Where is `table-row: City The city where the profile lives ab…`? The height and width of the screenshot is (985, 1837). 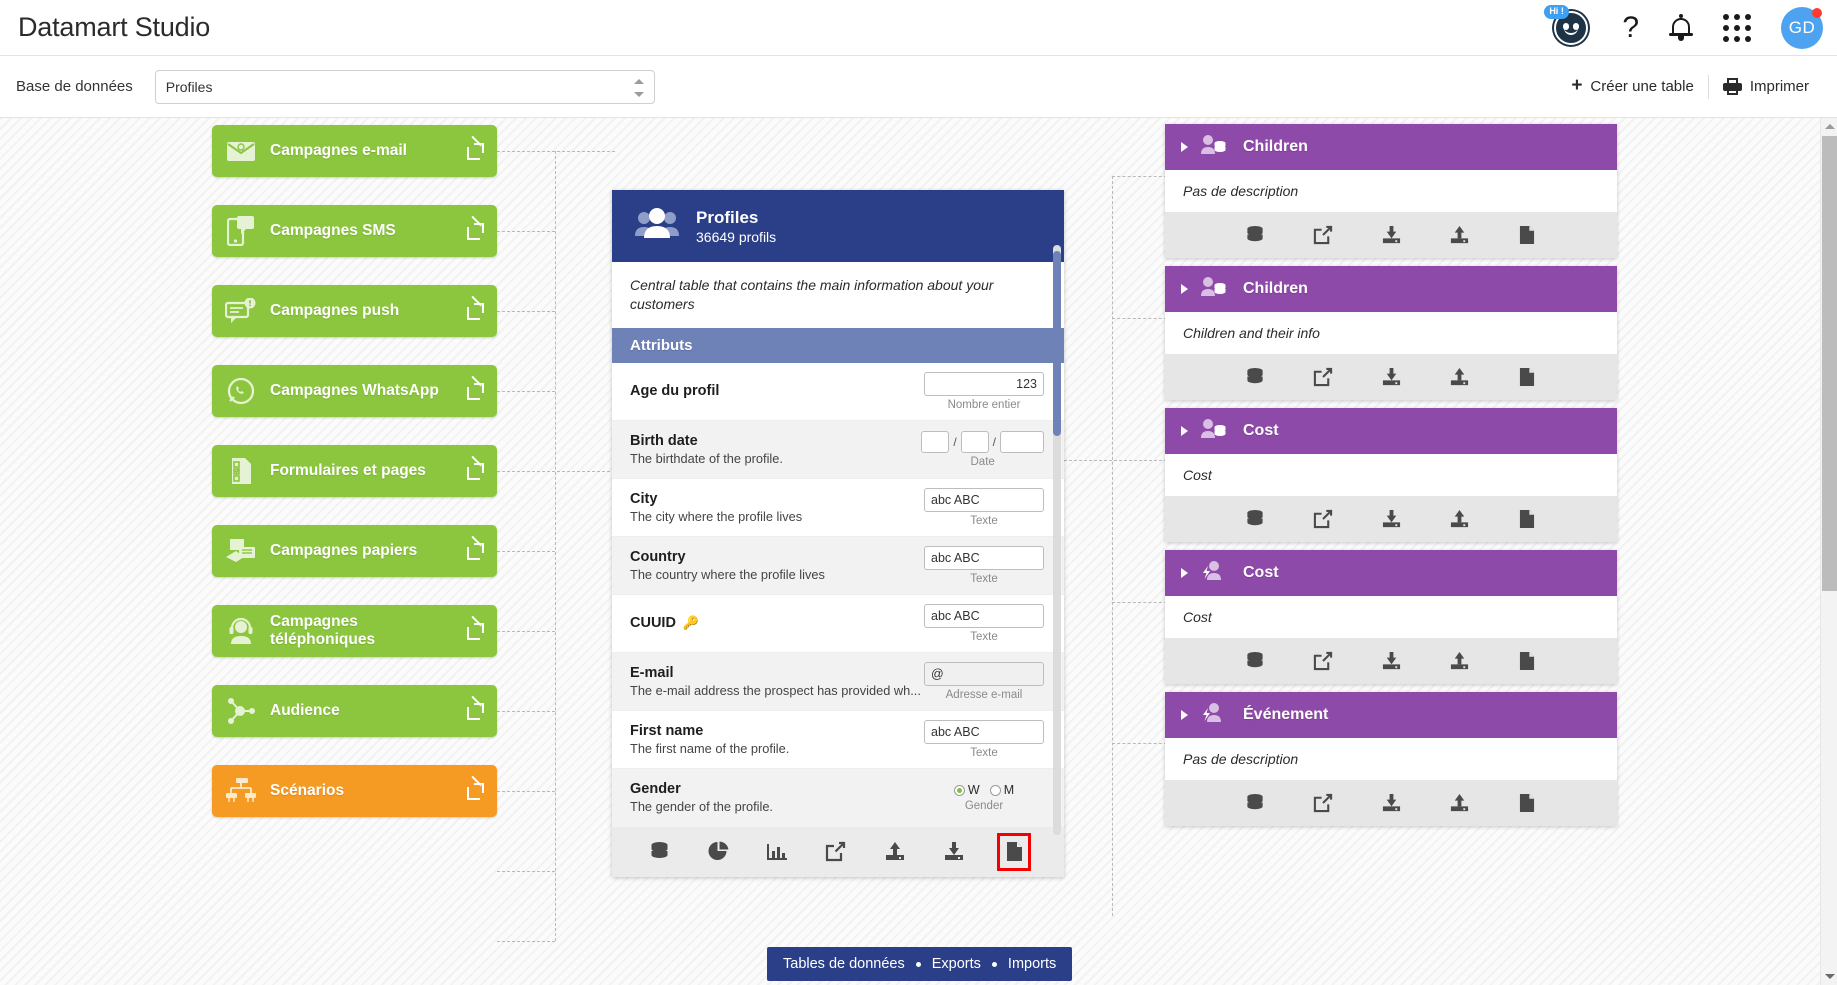 table-row: City The city where the profile lives ab… is located at coordinates (838, 508).